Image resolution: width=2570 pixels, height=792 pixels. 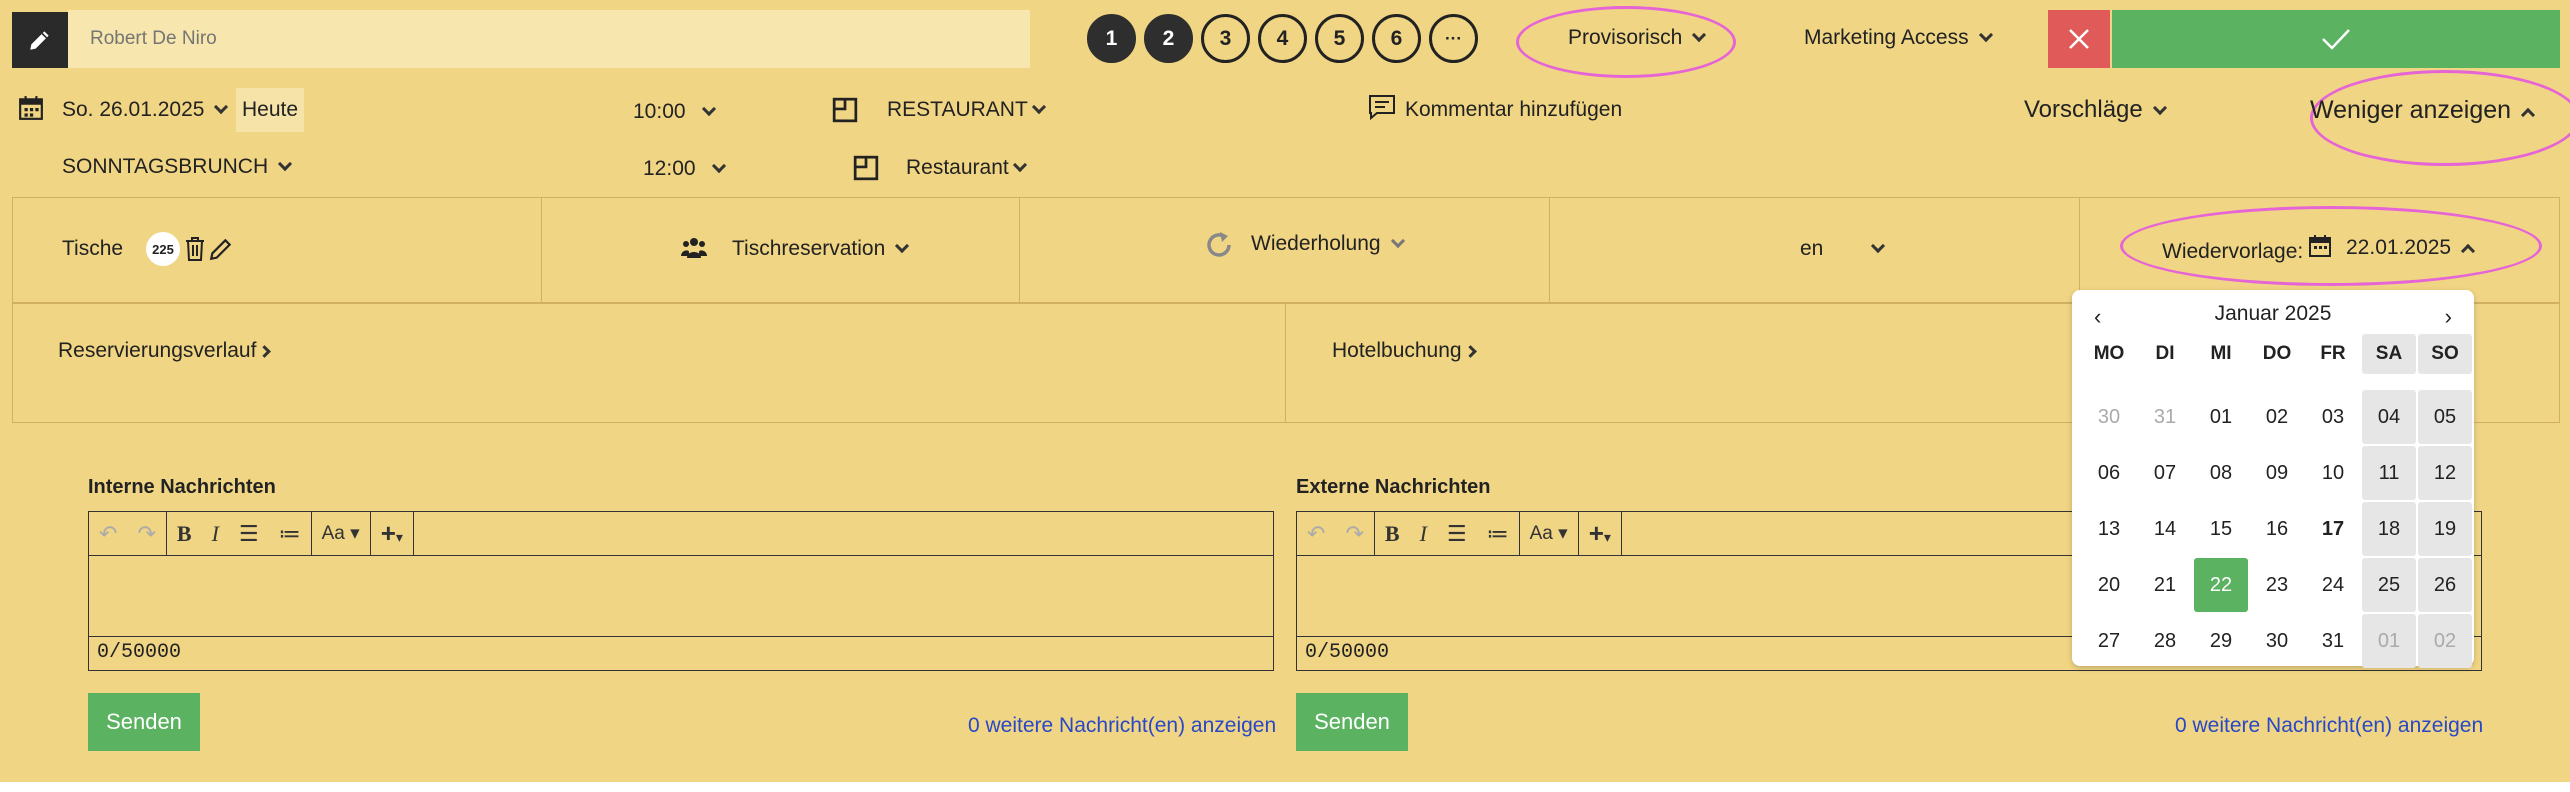 I want to click on reservation-type-dropdown: Tischreservation, so click(x=821, y=249).